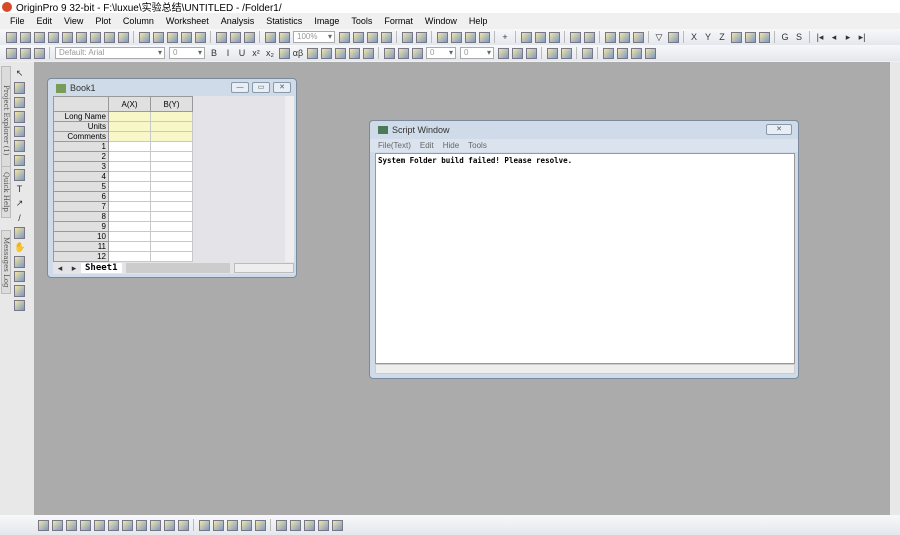  What do you see at coordinates (368, 53) in the screenshot?
I see `font-color-icon` at bounding box center [368, 53].